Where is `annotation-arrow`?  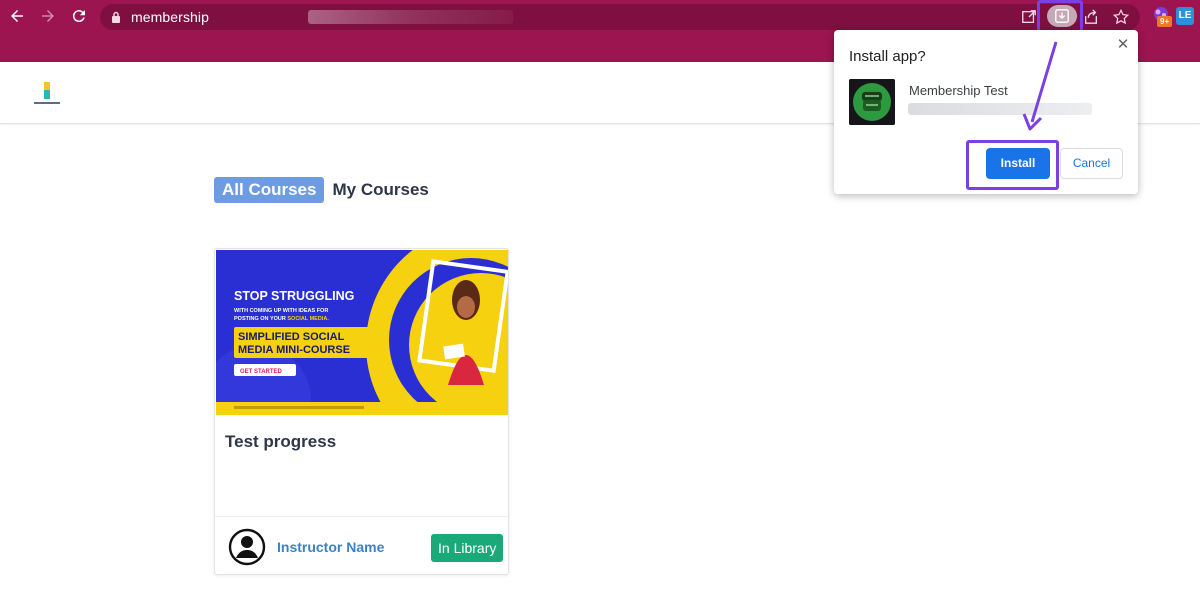 annotation-arrow is located at coordinates (1040, 86).